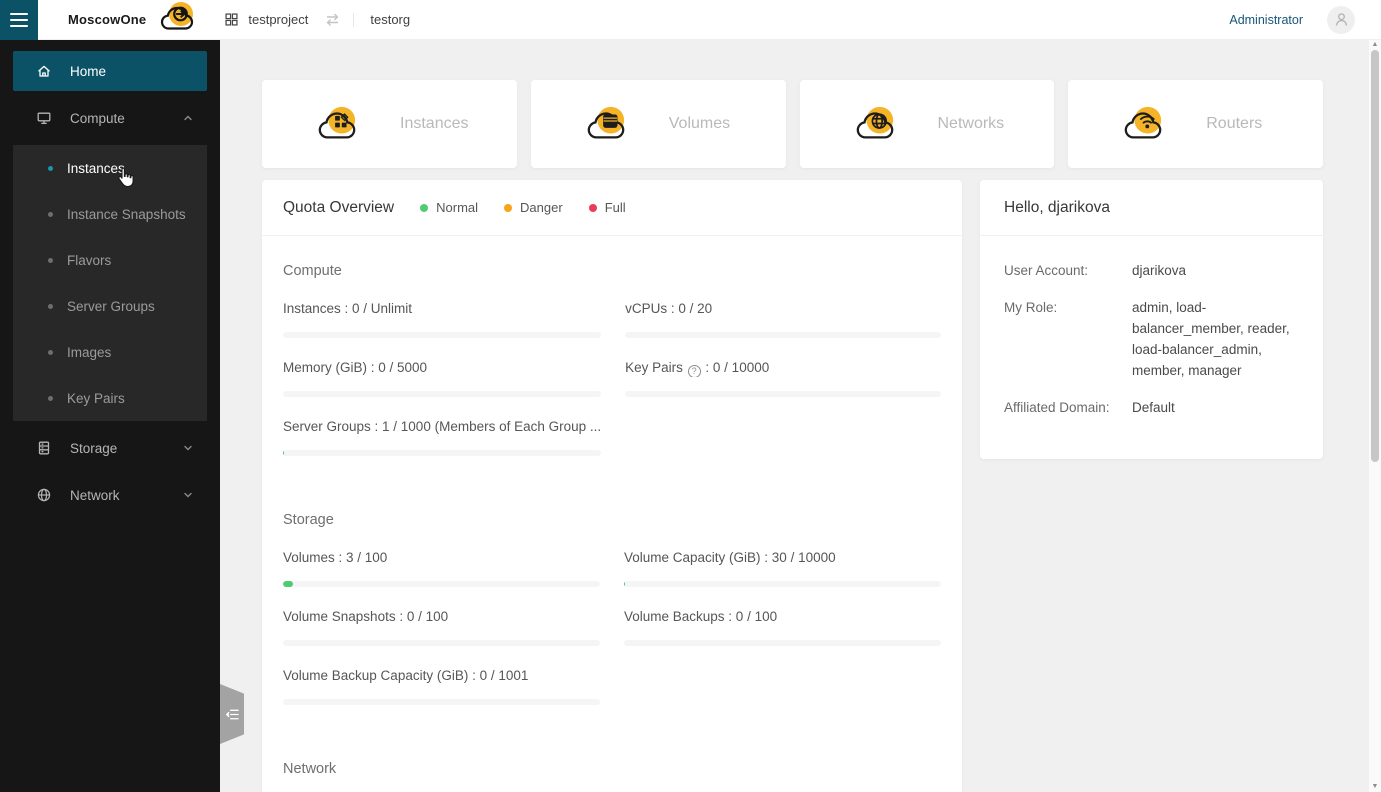 This screenshot has width=1381, height=792. What do you see at coordinates (592, 207) in the screenshot?
I see `full-status-dot` at bounding box center [592, 207].